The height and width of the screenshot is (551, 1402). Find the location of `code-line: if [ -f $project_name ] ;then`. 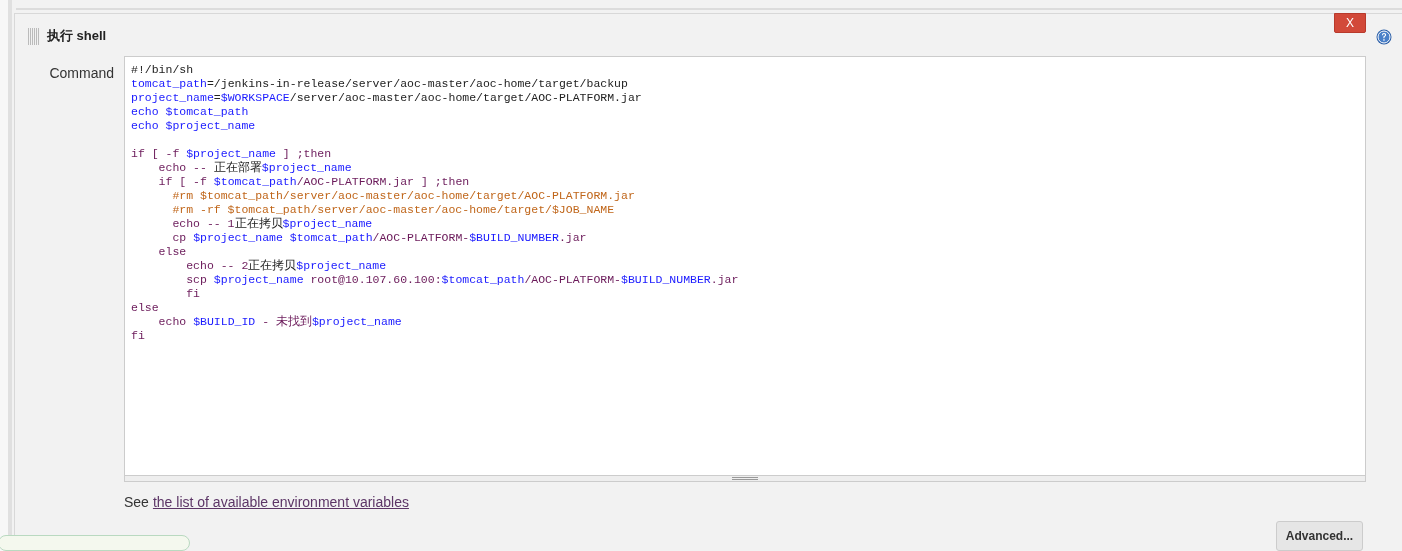

code-line: if [ -f $project_name ] ;then is located at coordinates (231, 154).